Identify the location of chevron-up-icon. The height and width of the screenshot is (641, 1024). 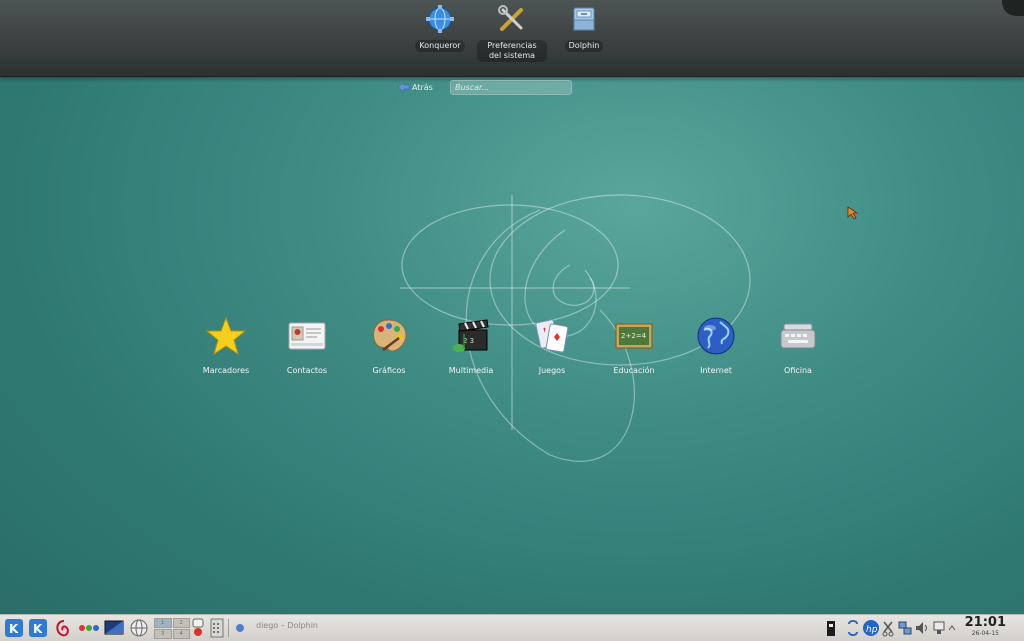
(952, 628).